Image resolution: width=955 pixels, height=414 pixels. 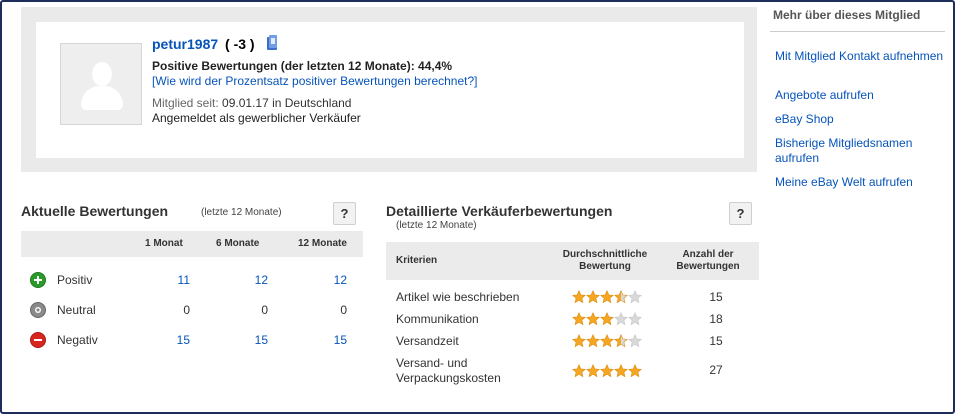 What do you see at coordinates (499, 211) in the screenshot?
I see `dsr-title: Detaillierte Verkäuferbewertungen` at bounding box center [499, 211].